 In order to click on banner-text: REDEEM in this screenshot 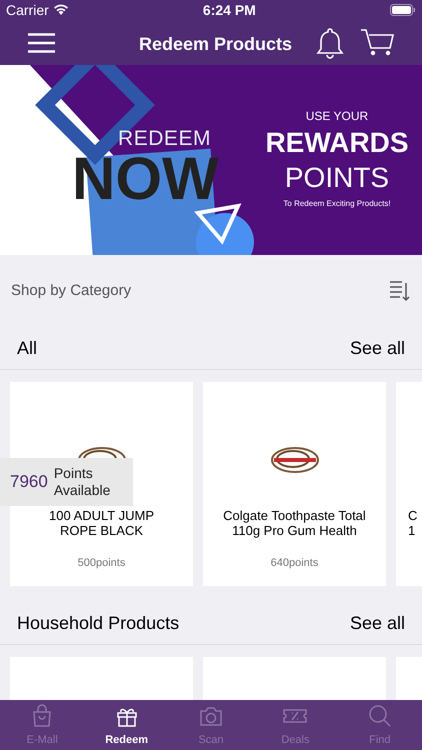, I will do `click(164, 139)`.